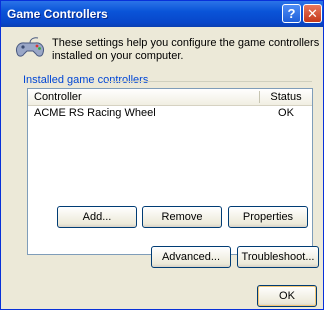 Image resolution: width=324 pixels, height=310 pixels. What do you see at coordinates (95, 113) in the screenshot?
I see `controller-name: ACME RS Racing Wheel` at bounding box center [95, 113].